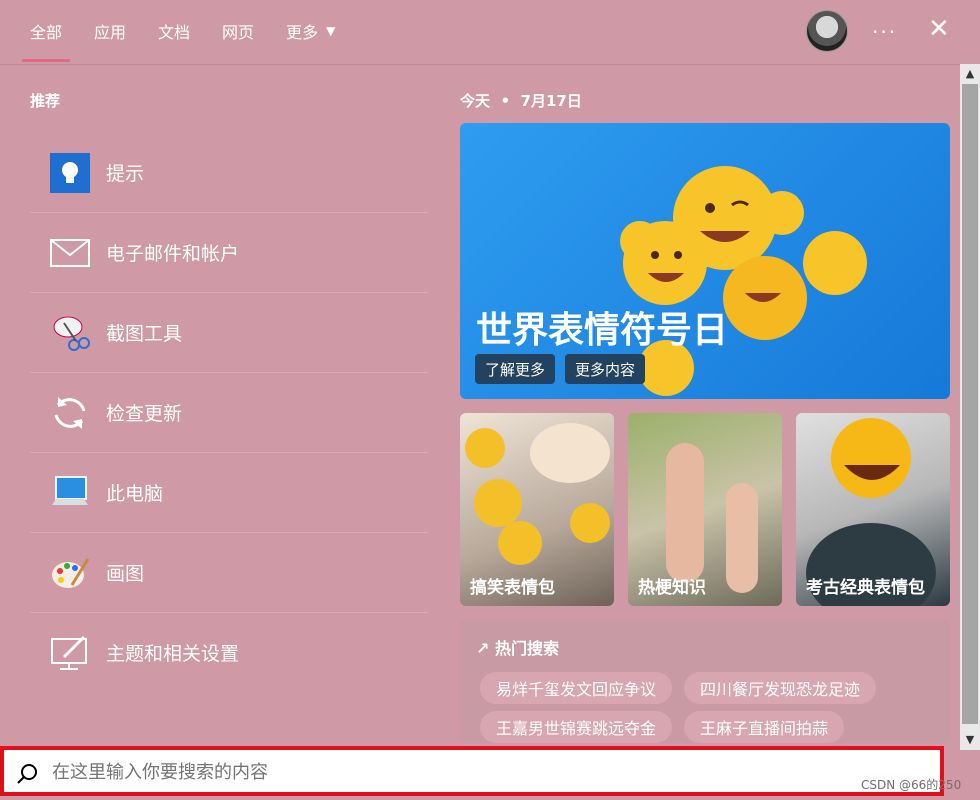 This screenshot has height=800, width=980. Describe the element at coordinates (174, 31) in the screenshot. I see `tab-documents: 文档` at that location.